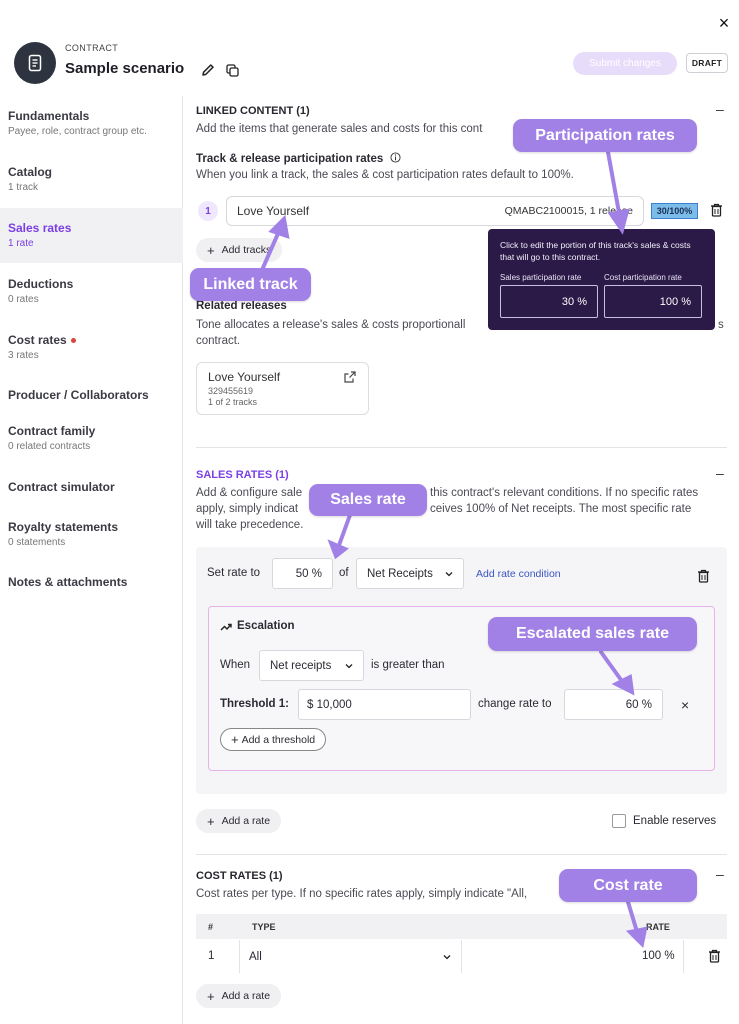  What do you see at coordinates (37, 340) in the screenshot?
I see `sidebar-item-label-text: Cost rates` at bounding box center [37, 340].